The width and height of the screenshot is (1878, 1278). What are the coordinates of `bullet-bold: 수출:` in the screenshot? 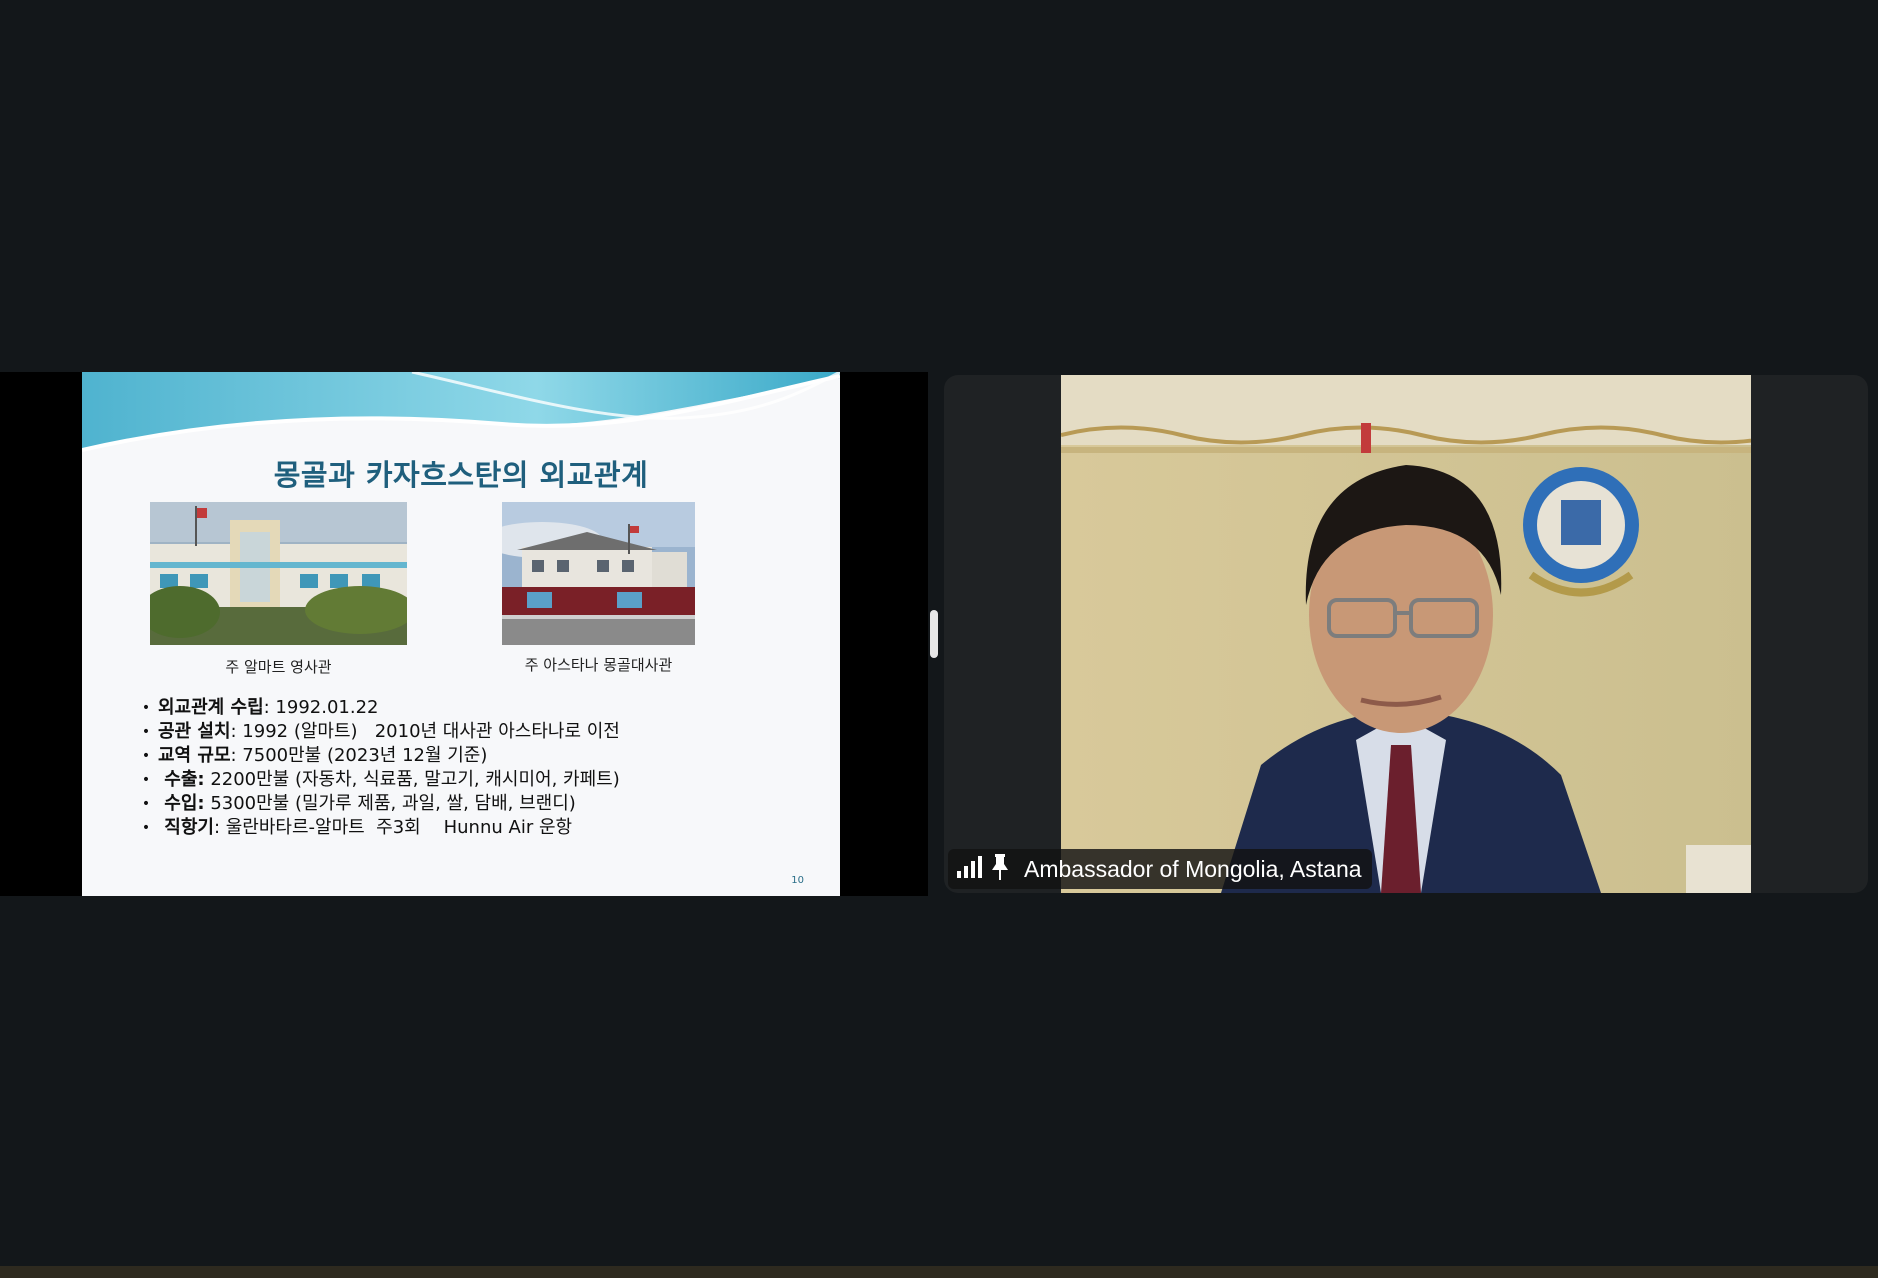 It's located at (181, 779).